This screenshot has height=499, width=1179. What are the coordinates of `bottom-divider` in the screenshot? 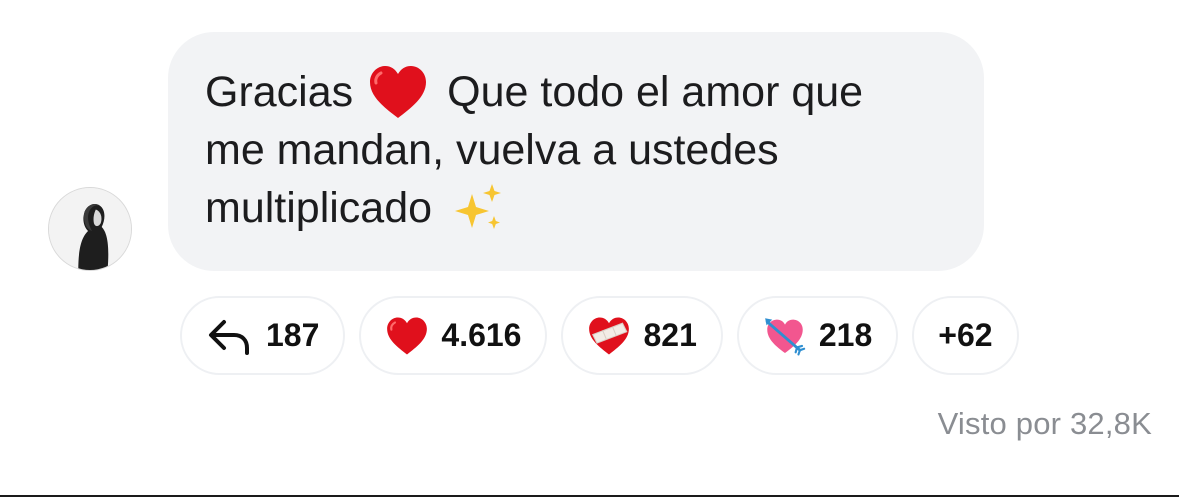 It's located at (589, 496).